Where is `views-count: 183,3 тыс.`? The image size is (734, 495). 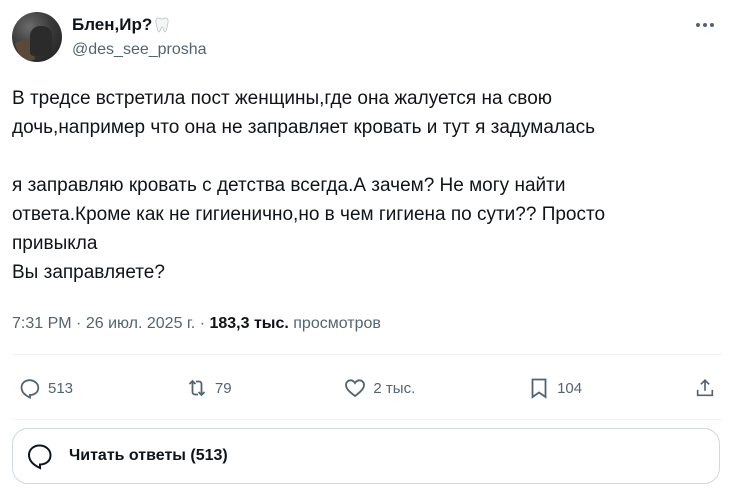 views-count: 183,3 тыс. is located at coordinates (248, 323).